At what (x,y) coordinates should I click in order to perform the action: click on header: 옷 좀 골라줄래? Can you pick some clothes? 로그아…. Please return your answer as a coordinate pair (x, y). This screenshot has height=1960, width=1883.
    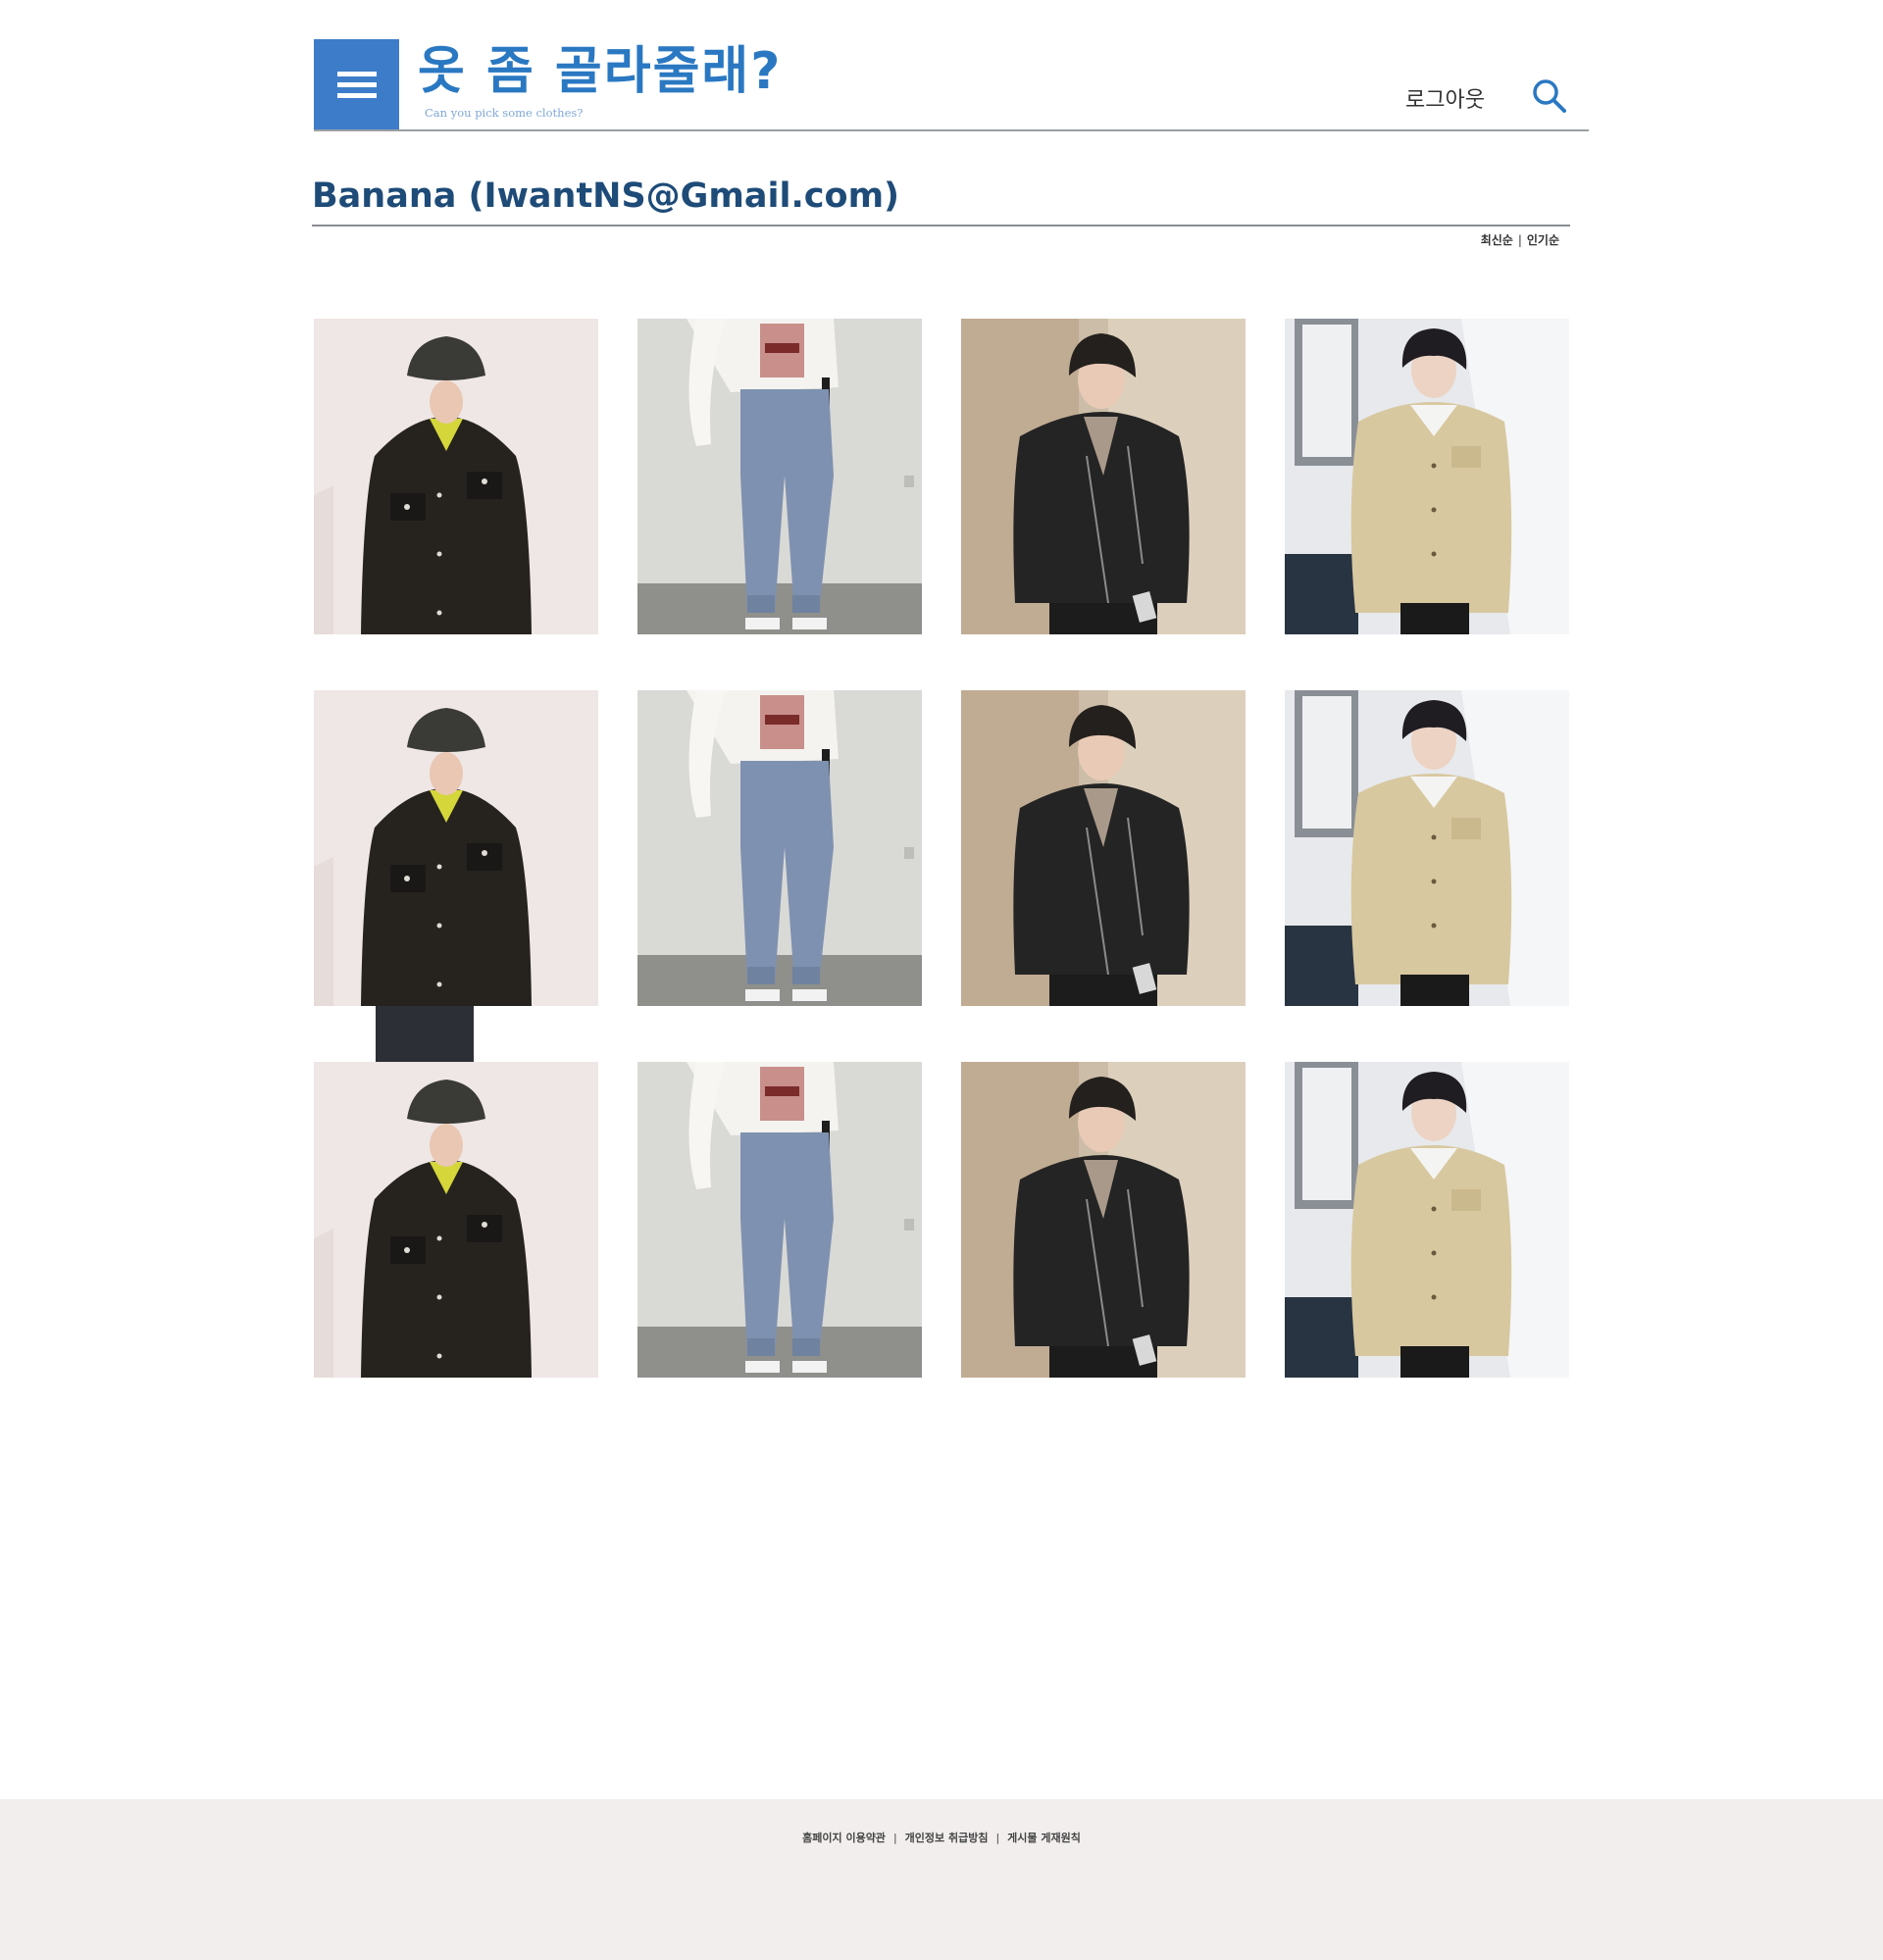
    Looking at the image, I should click on (951, 85).